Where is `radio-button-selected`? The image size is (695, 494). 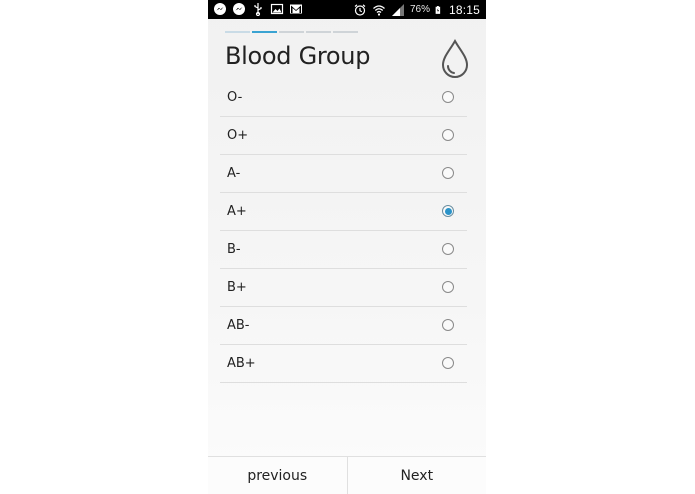 radio-button-selected is located at coordinates (448, 211).